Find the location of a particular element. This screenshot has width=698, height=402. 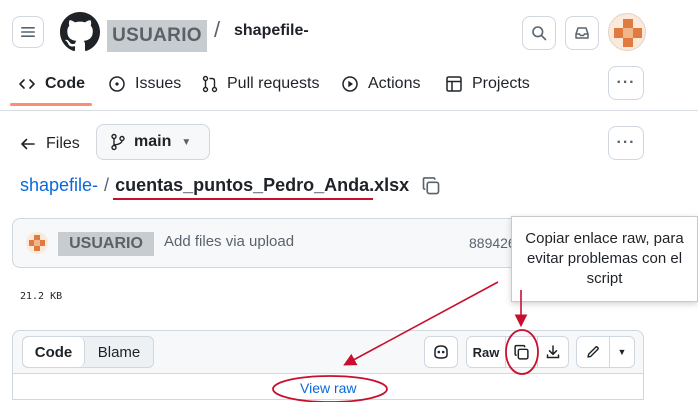

copy-icon is located at coordinates (521, 352).